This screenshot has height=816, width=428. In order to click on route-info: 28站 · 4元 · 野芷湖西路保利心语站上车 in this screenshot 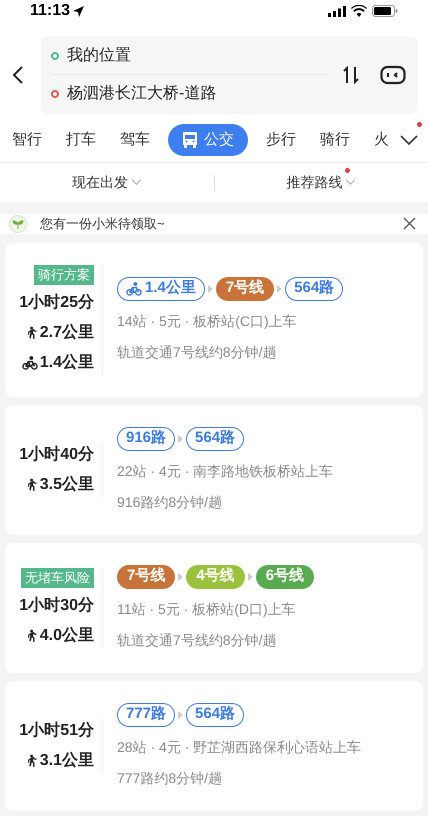, I will do `click(239, 747)`.